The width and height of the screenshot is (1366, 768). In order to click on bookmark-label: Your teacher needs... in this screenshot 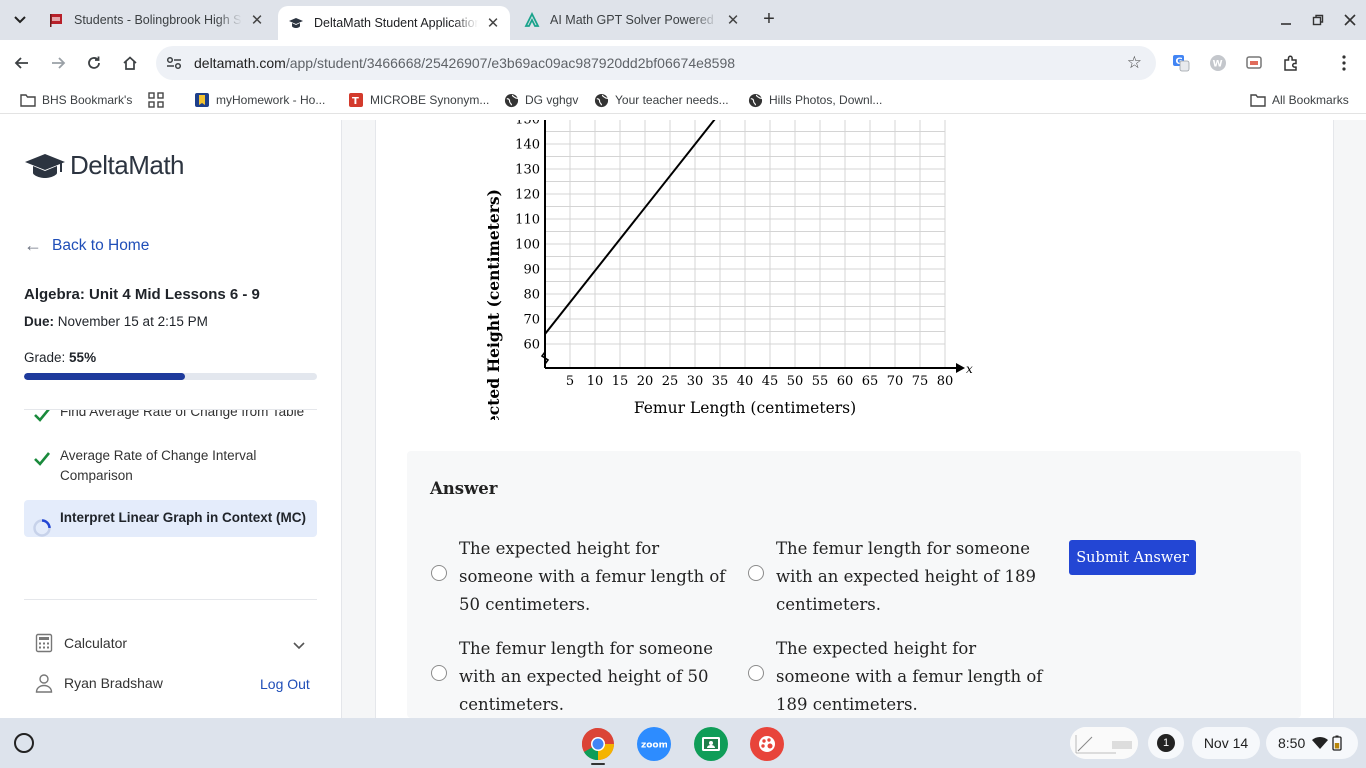, I will do `click(672, 100)`.